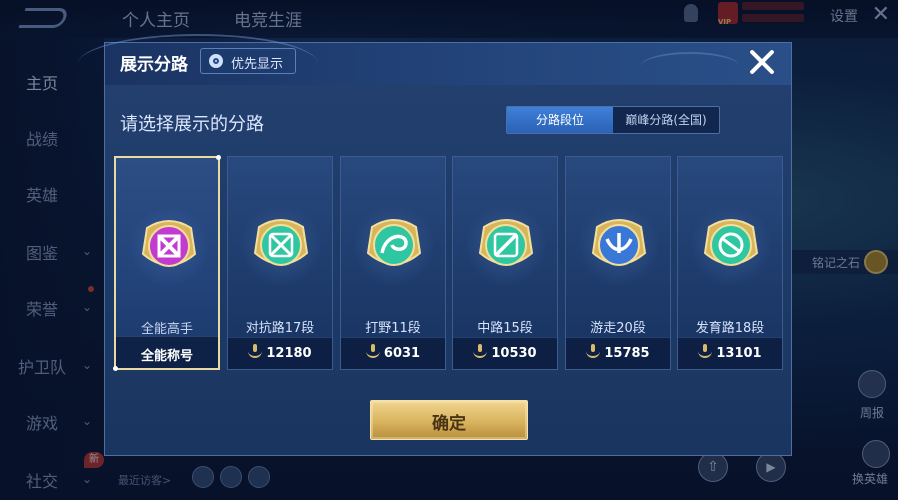  I want to click on route-card: 中路15段 10530, so click(505, 263).